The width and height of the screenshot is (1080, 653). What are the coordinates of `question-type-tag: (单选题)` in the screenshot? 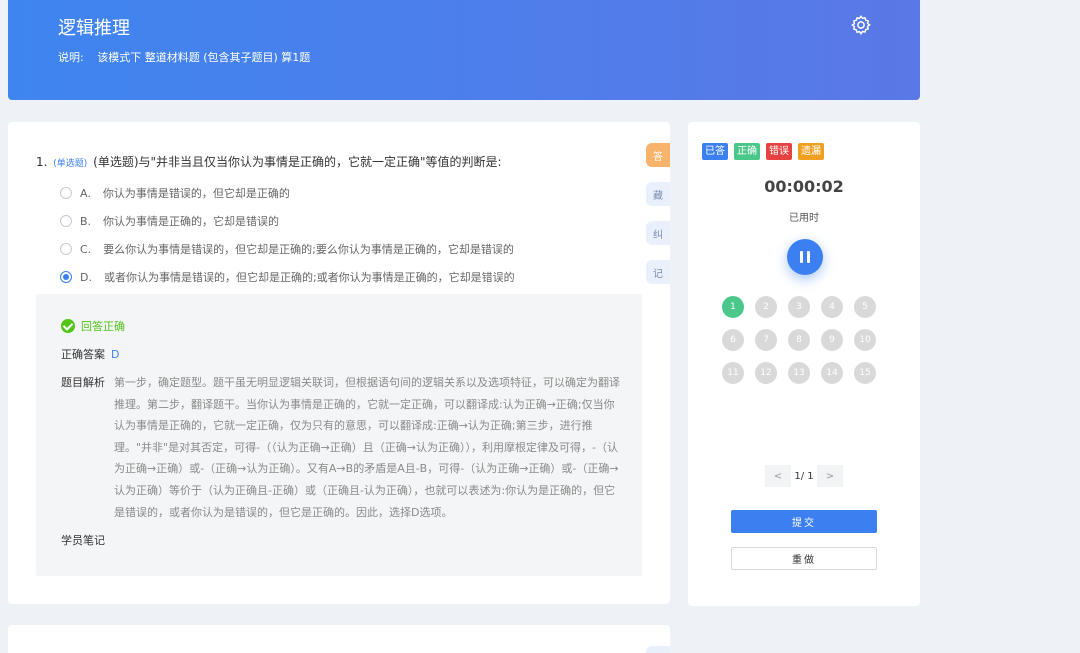 It's located at (70, 164).